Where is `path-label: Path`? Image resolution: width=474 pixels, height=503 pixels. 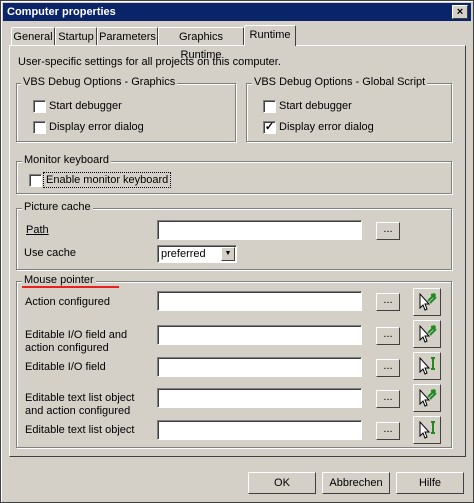
path-label: Path is located at coordinates (37, 230).